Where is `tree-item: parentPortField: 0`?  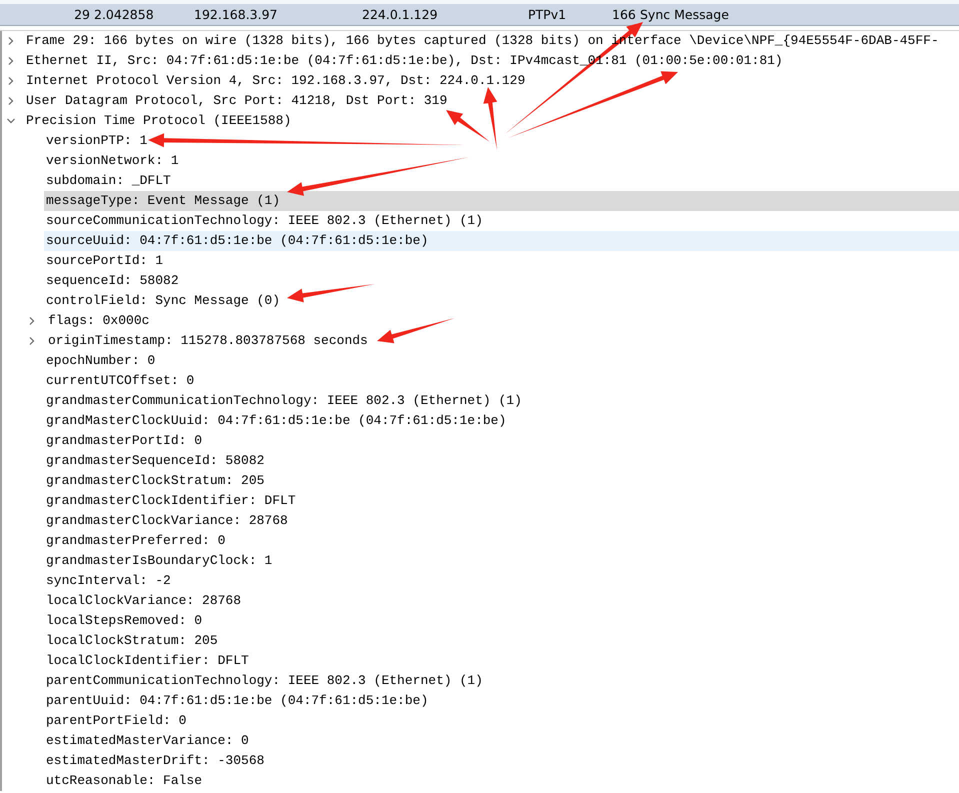 tree-item: parentPortField: 0 is located at coordinates (501, 721).